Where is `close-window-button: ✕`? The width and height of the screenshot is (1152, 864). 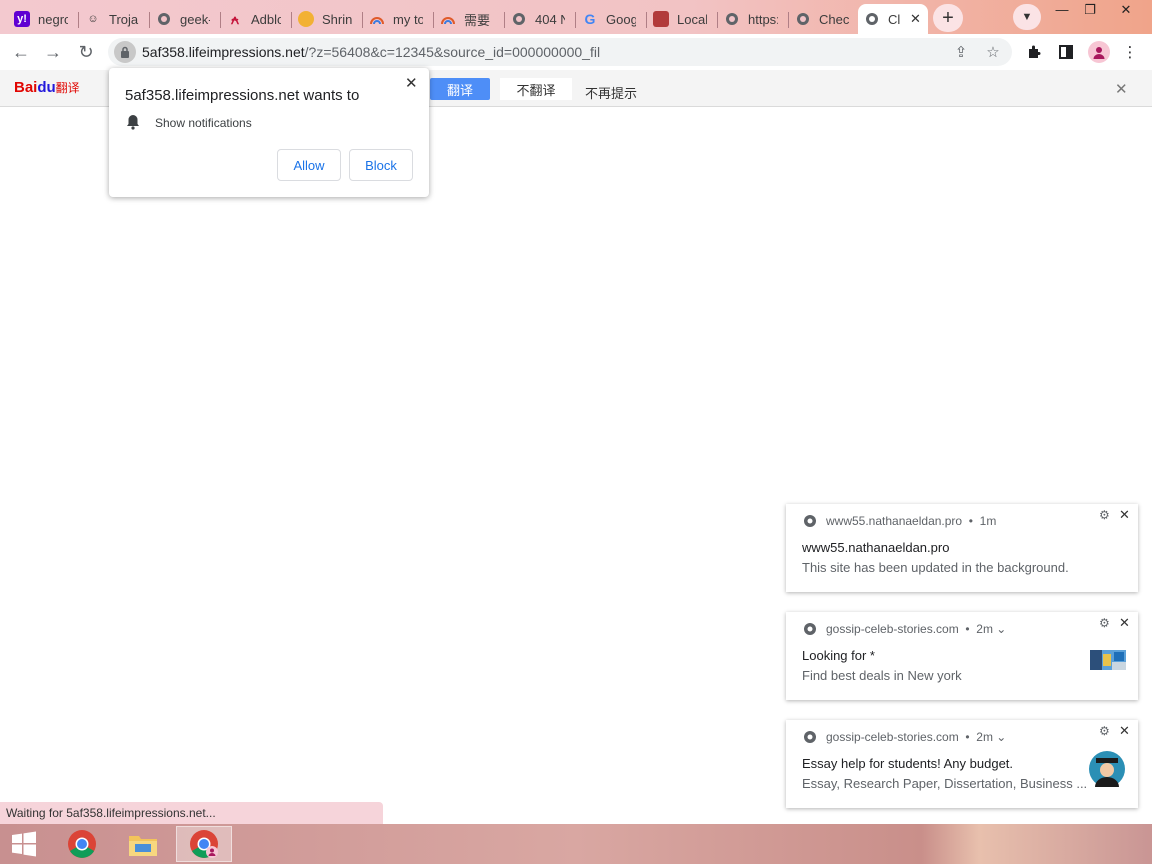
close-window-button: ✕ is located at coordinates (1126, 11).